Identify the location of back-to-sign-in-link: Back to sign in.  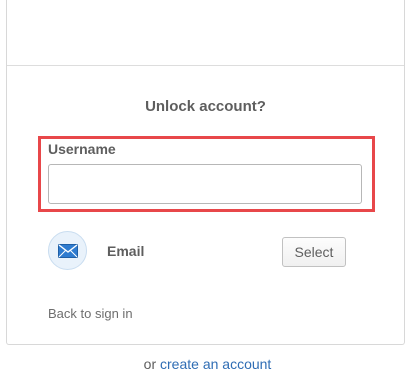
(90, 313).